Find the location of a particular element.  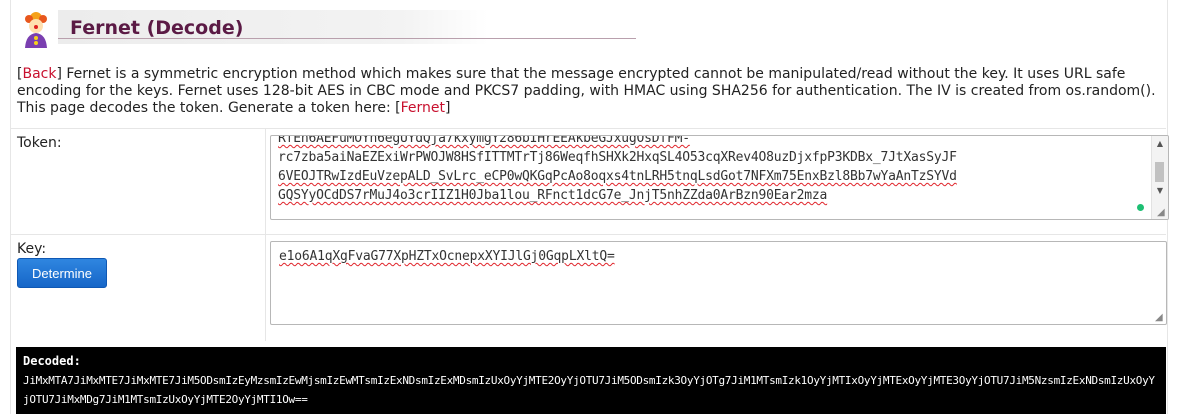

fernet-link: Fernet is located at coordinates (423, 108).